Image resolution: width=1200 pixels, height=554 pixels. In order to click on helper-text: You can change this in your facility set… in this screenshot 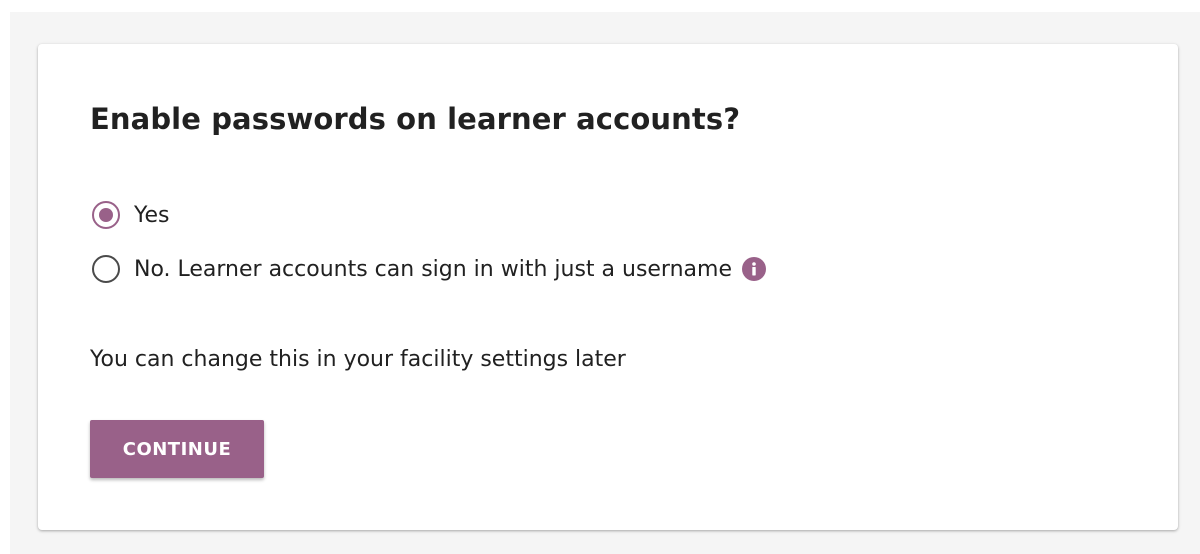, I will do `click(358, 359)`.